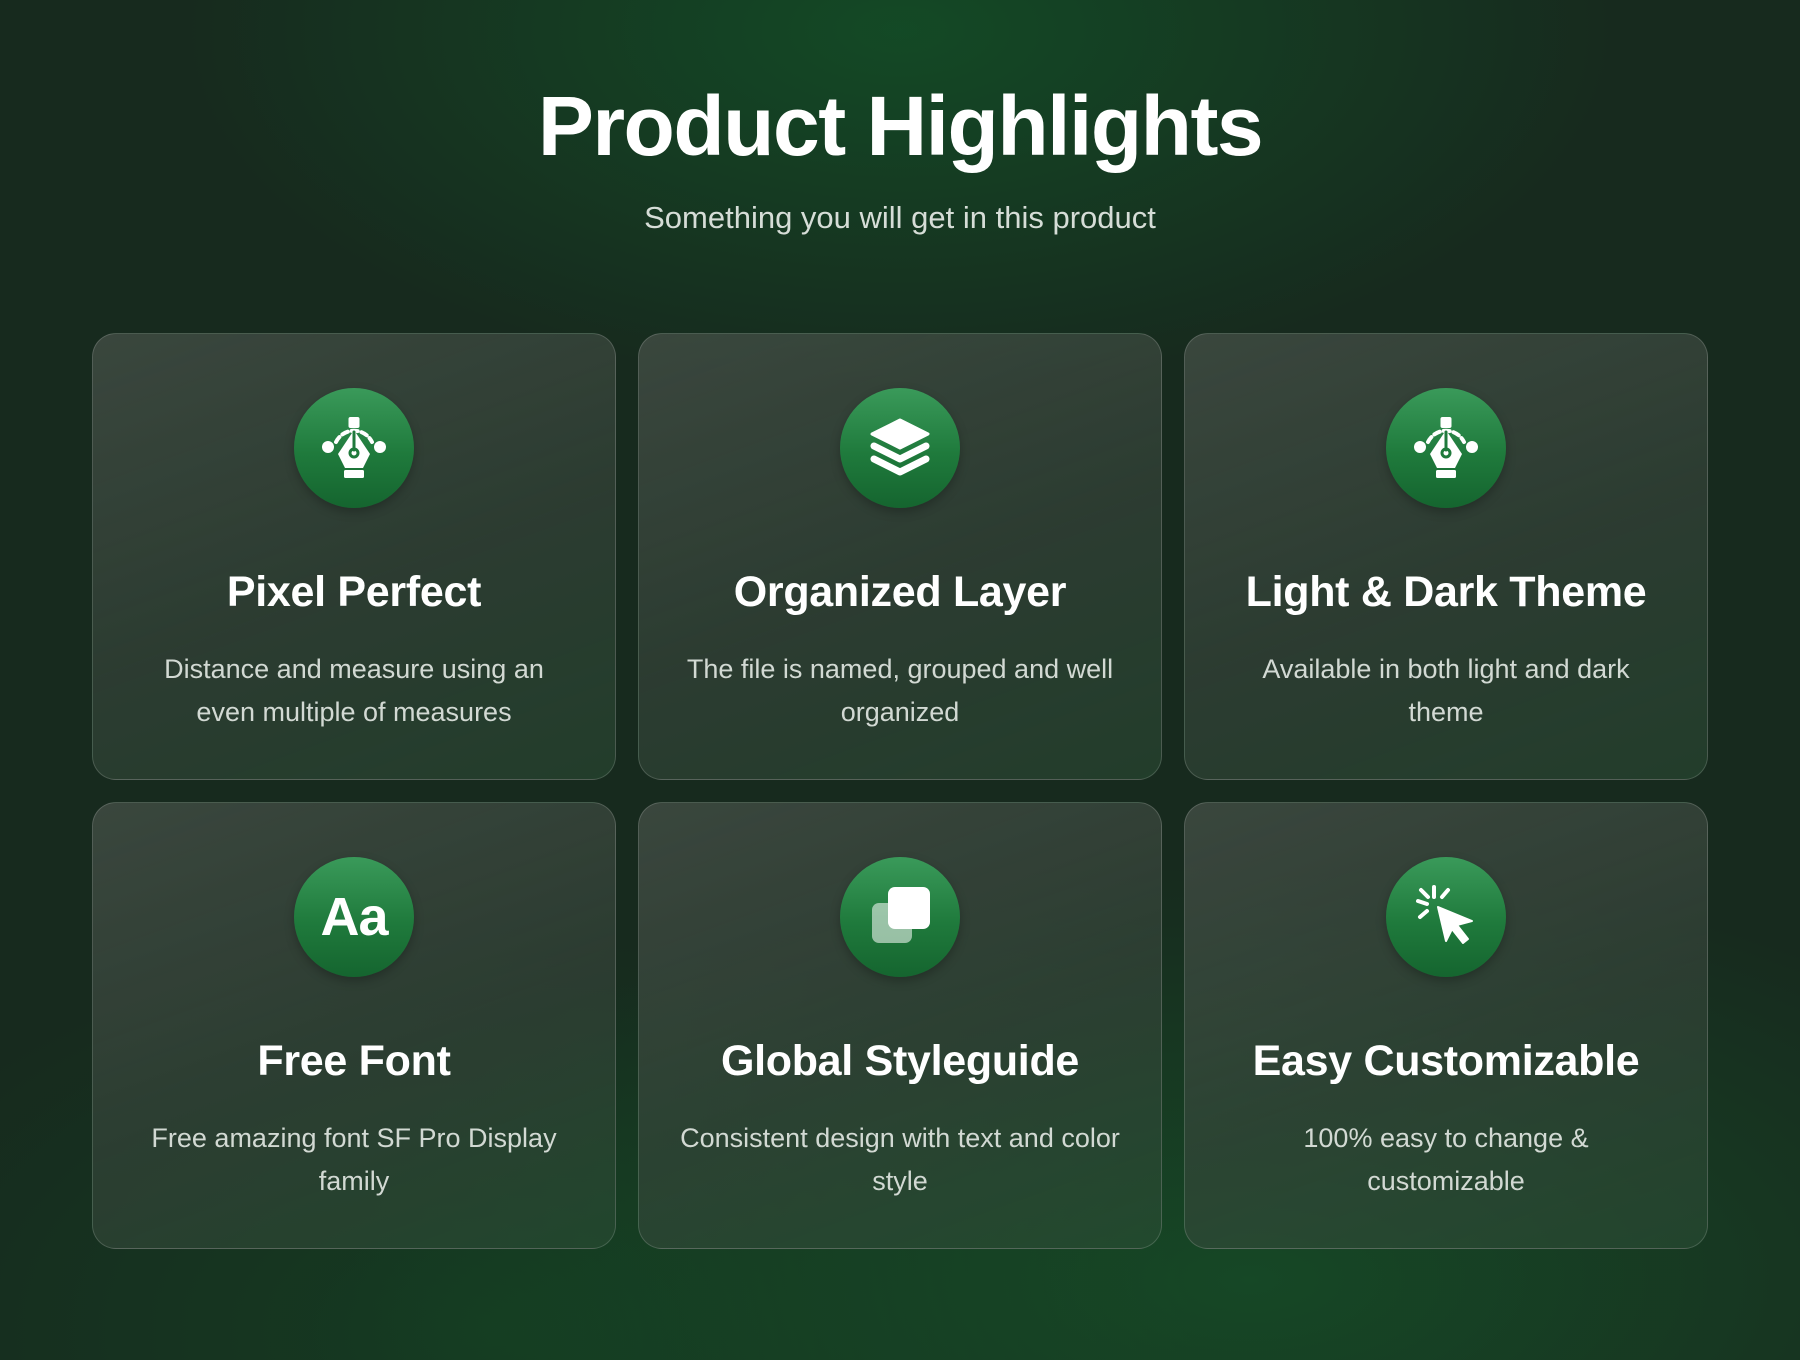 The height and width of the screenshot is (1360, 1800). I want to click on page-title: Product Highlights, so click(900, 126).